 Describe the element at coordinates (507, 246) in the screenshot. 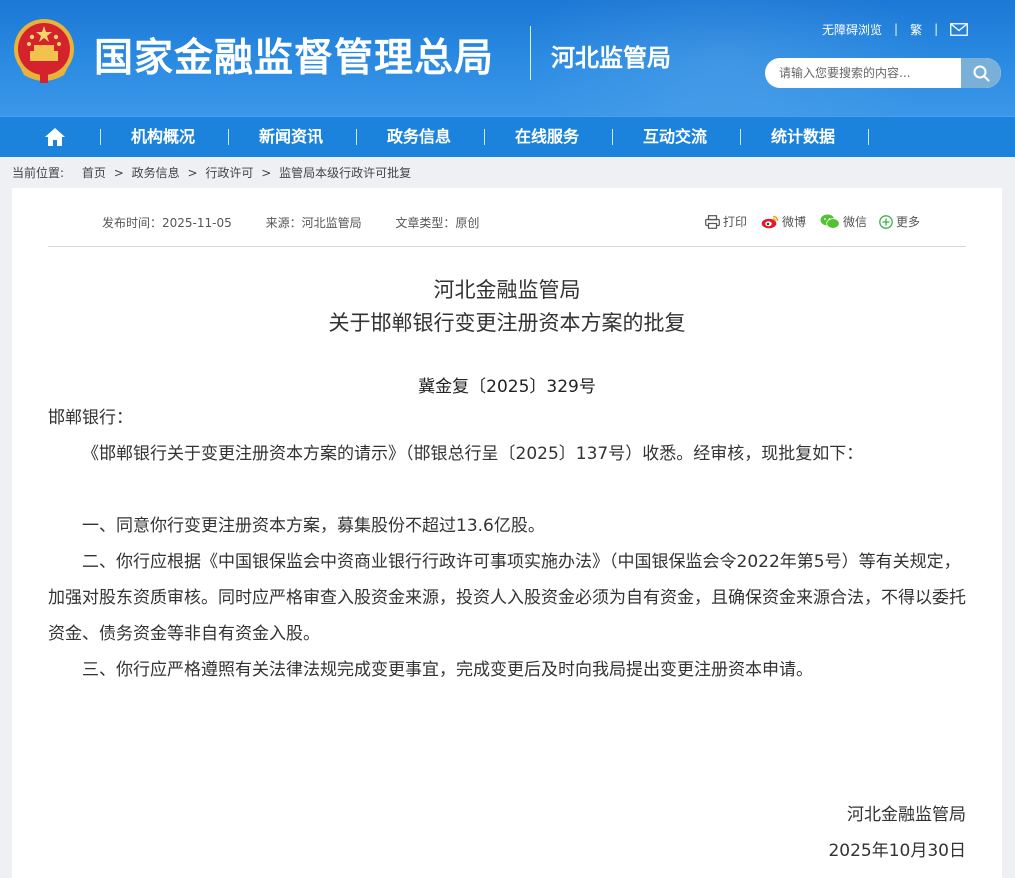

I see `divider-line` at that location.